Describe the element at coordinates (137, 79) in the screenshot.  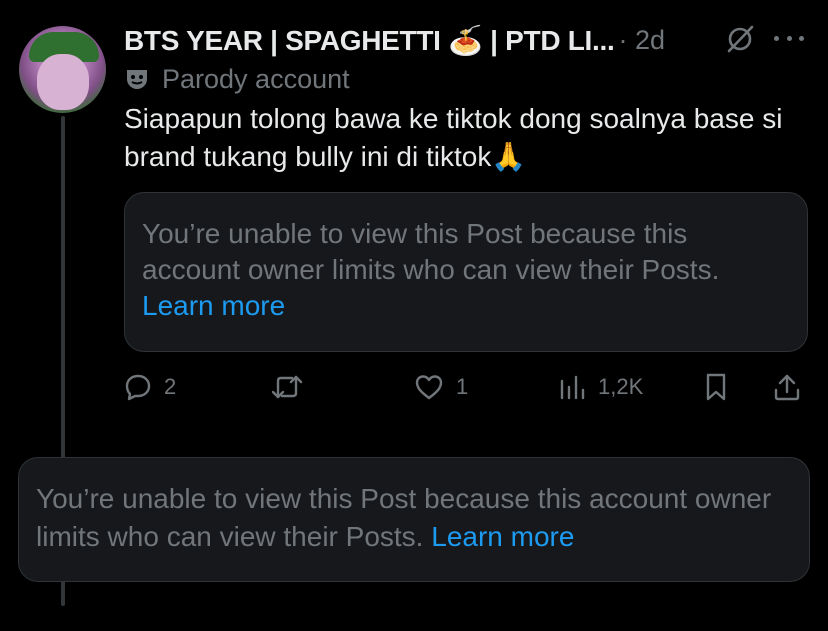
I see `mask-icon` at that location.